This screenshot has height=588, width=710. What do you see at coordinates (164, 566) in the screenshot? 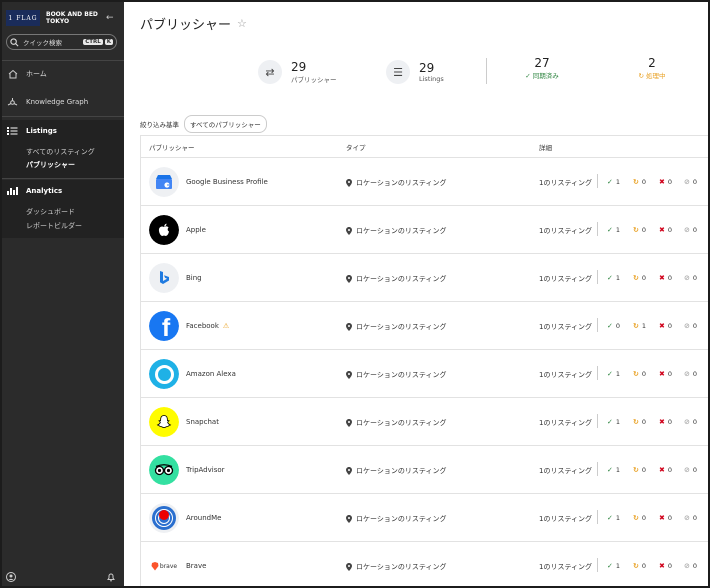
I see `publisher-logo: brave` at bounding box center [164, 566].